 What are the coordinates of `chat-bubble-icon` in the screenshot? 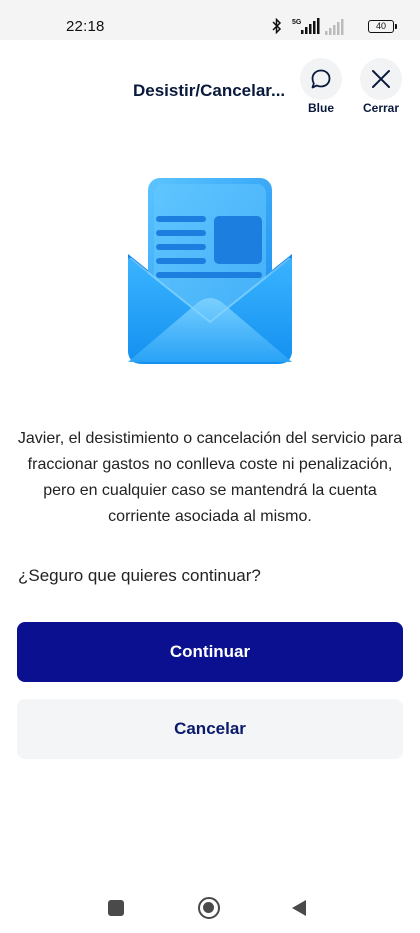 It's located at (321, 79).